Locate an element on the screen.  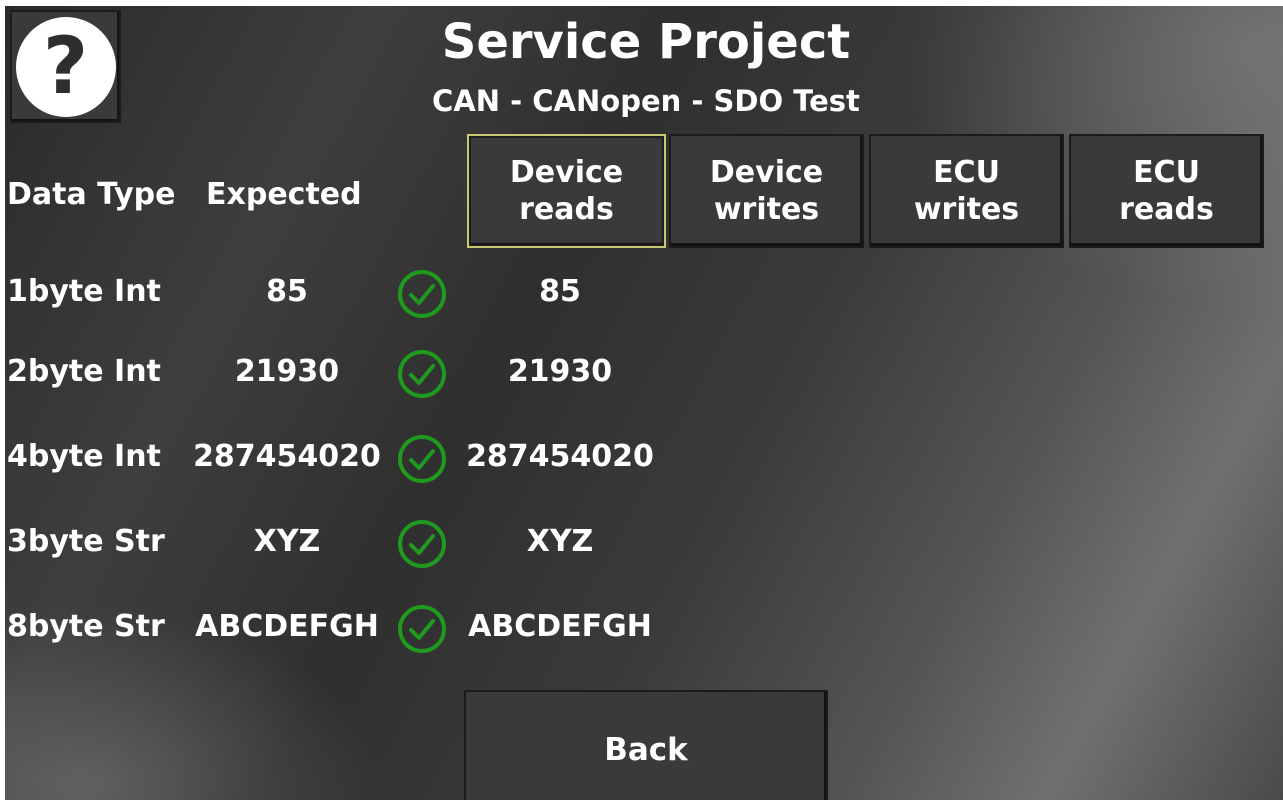
row-1-type: 1byte Int is located at coordinates (84, 291).